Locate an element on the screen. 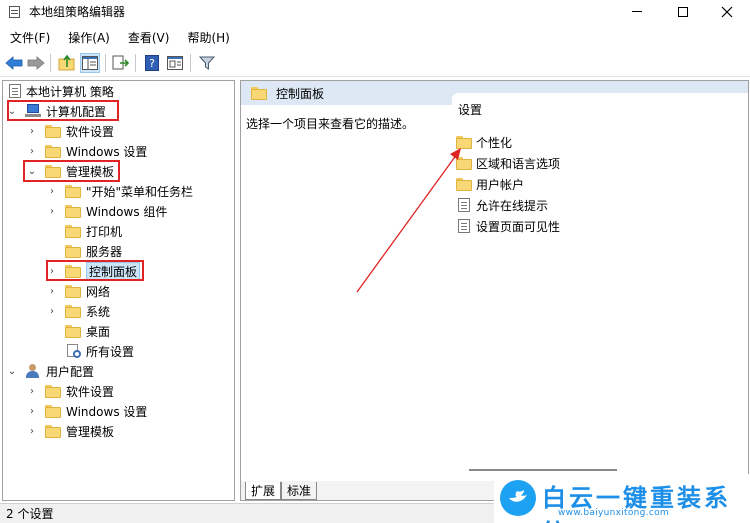 Image resolution: width=750 pixels, height=523 pixels. close-button is located at coordinates (727, 11).